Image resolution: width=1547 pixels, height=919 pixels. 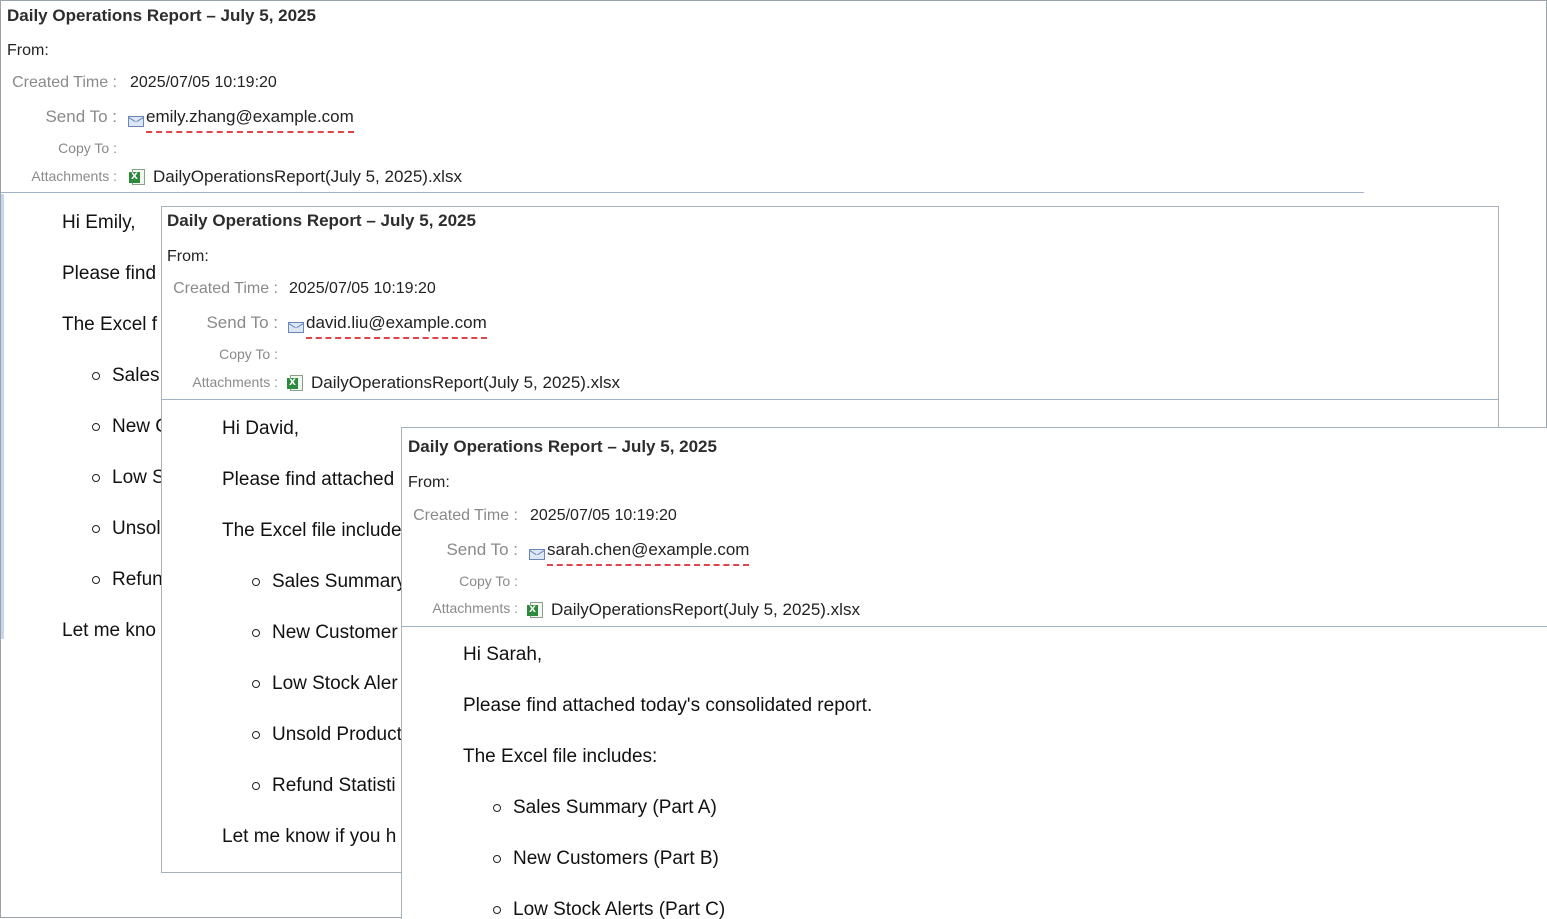 I want to click on list-item: Low Stock Alerts (Part C), so click(x=1020, y=901).